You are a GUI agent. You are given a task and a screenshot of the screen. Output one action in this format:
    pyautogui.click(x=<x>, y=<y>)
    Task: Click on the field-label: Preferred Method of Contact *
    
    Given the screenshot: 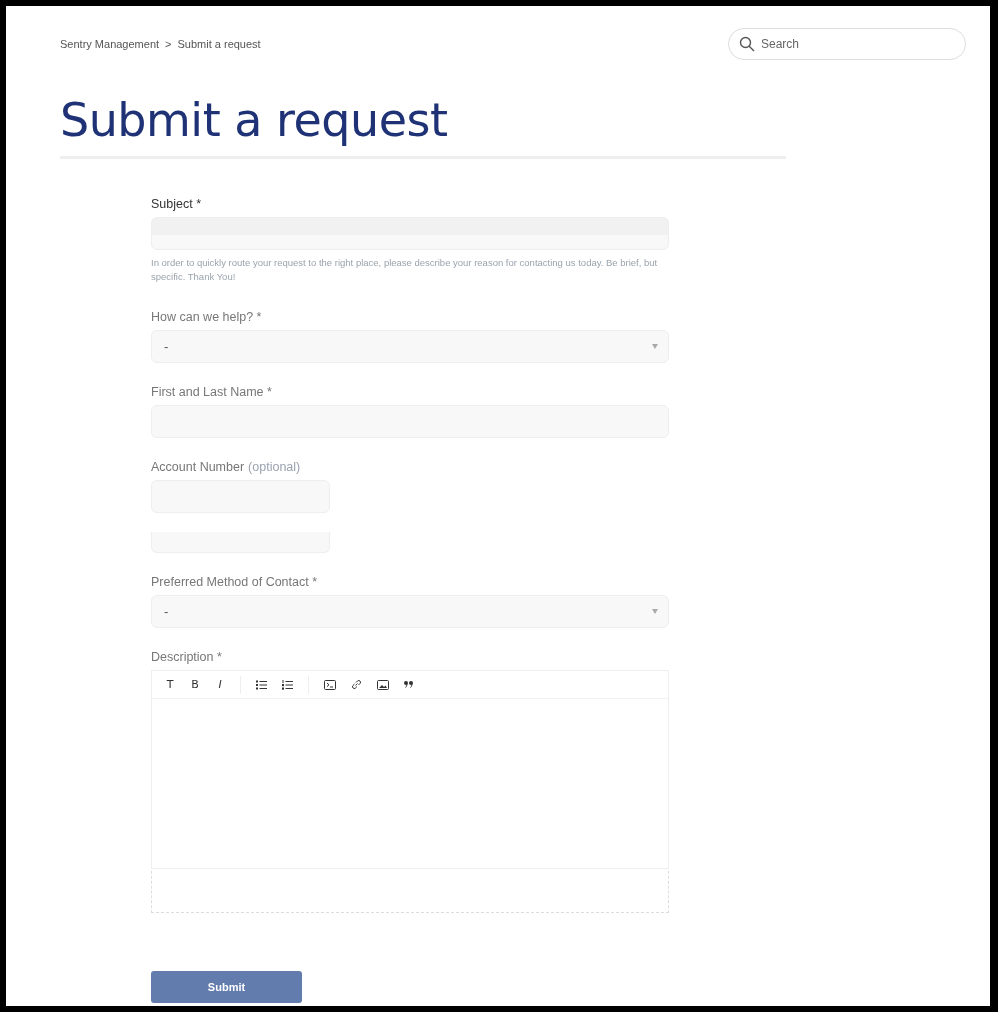 What is the action you would take?
    pyautogui.click(x=234, y=582)
    